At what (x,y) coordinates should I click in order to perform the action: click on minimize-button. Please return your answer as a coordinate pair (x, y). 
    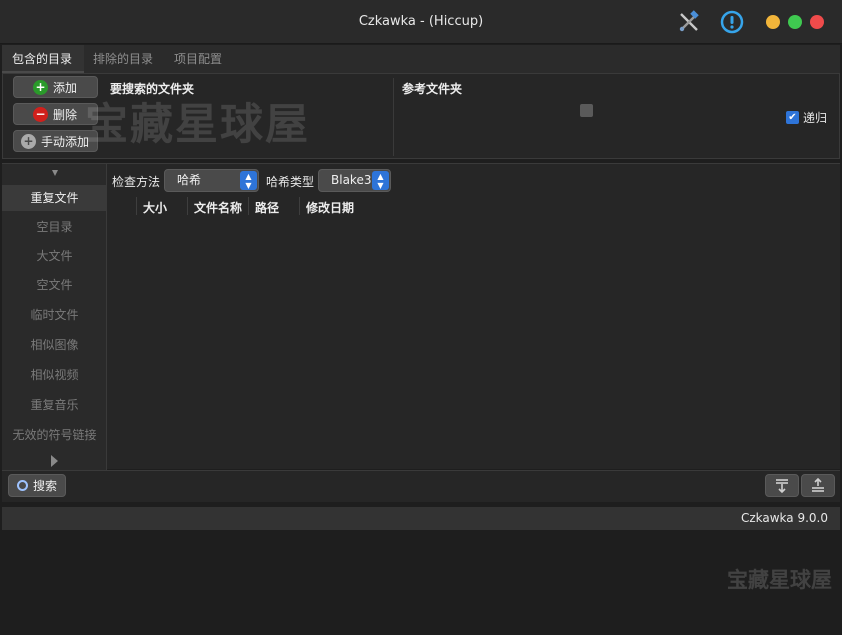
    Looking at the image, I should click on (773, 22).